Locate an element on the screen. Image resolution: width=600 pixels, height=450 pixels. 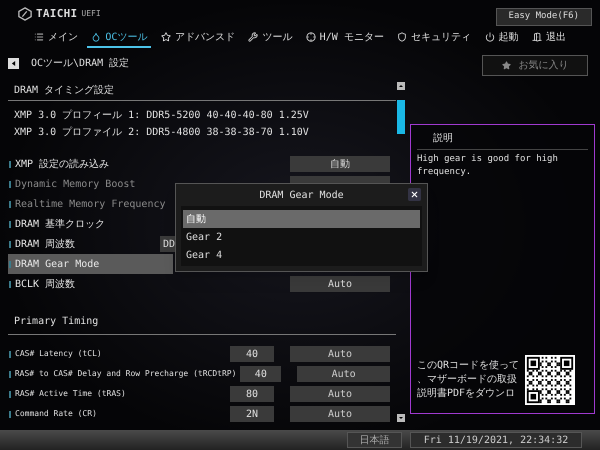
qr-hint-text: このQRコードを使って is located at coordinates (468, 366).